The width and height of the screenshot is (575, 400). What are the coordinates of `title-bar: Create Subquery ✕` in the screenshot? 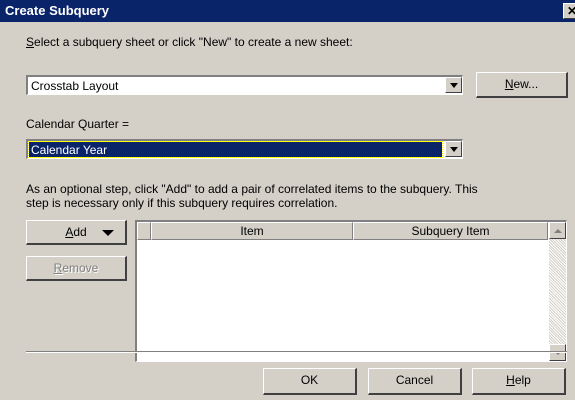 It's located at (287, 11).